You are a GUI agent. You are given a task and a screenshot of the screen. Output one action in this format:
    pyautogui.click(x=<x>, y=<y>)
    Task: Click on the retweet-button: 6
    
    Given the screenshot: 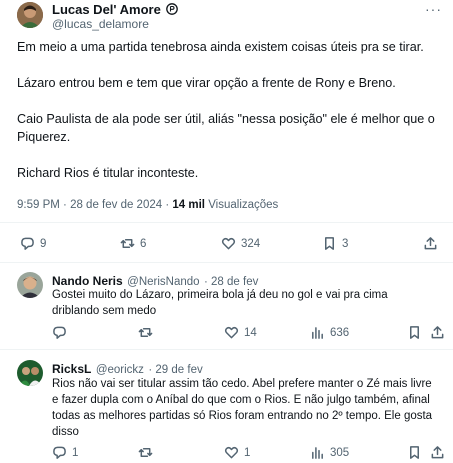 What is the action you would take?
    pyautogui.click(x=133, y=243)
    